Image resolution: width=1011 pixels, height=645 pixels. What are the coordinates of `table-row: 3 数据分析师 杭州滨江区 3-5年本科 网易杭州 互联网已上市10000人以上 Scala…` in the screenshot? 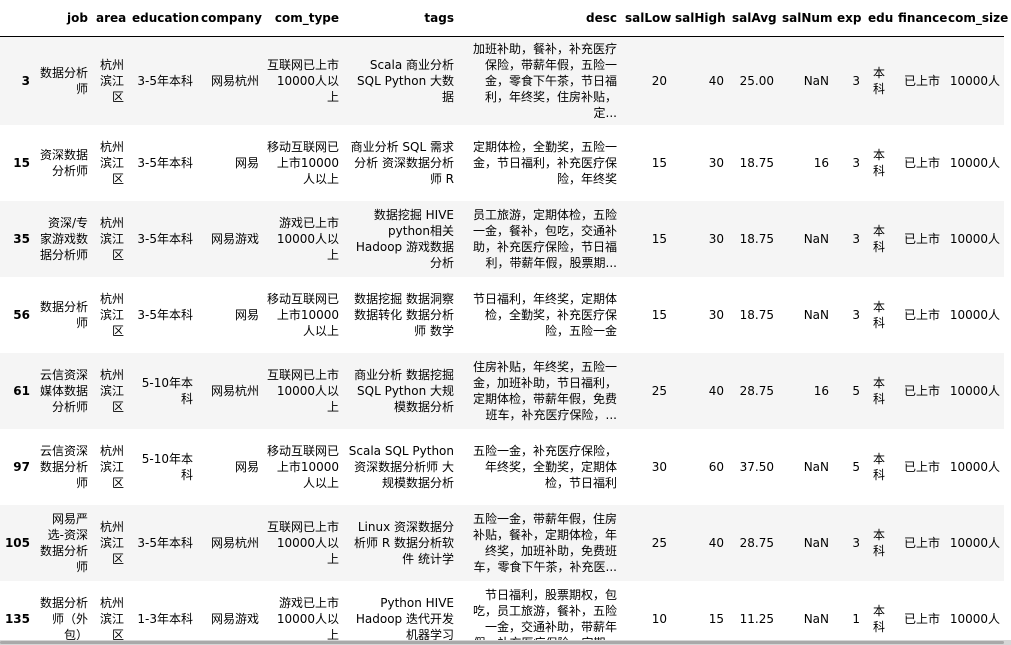 It's located at (502, 81).